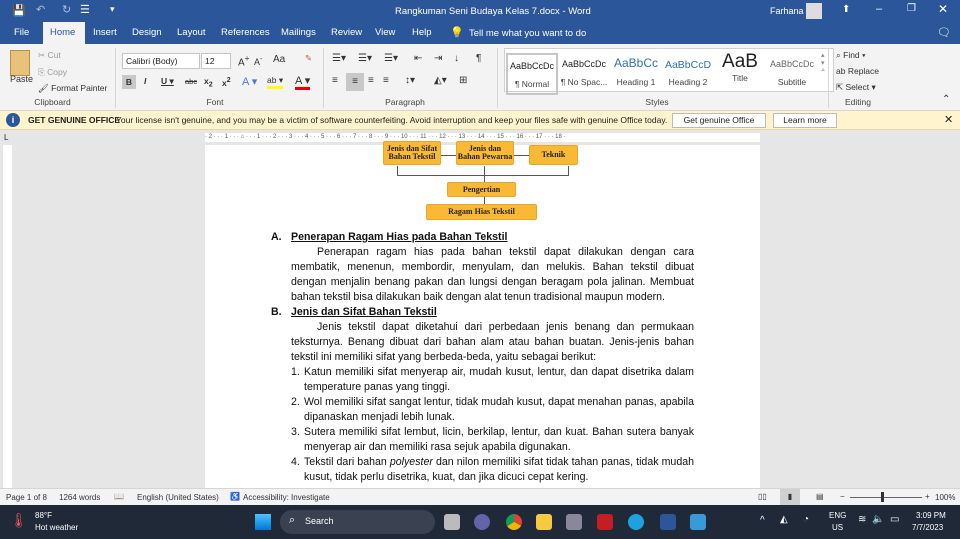  Describe the element at coordinates (49, 55) in the screenshot. I see `cut-button: ✂ Cut` at that location.